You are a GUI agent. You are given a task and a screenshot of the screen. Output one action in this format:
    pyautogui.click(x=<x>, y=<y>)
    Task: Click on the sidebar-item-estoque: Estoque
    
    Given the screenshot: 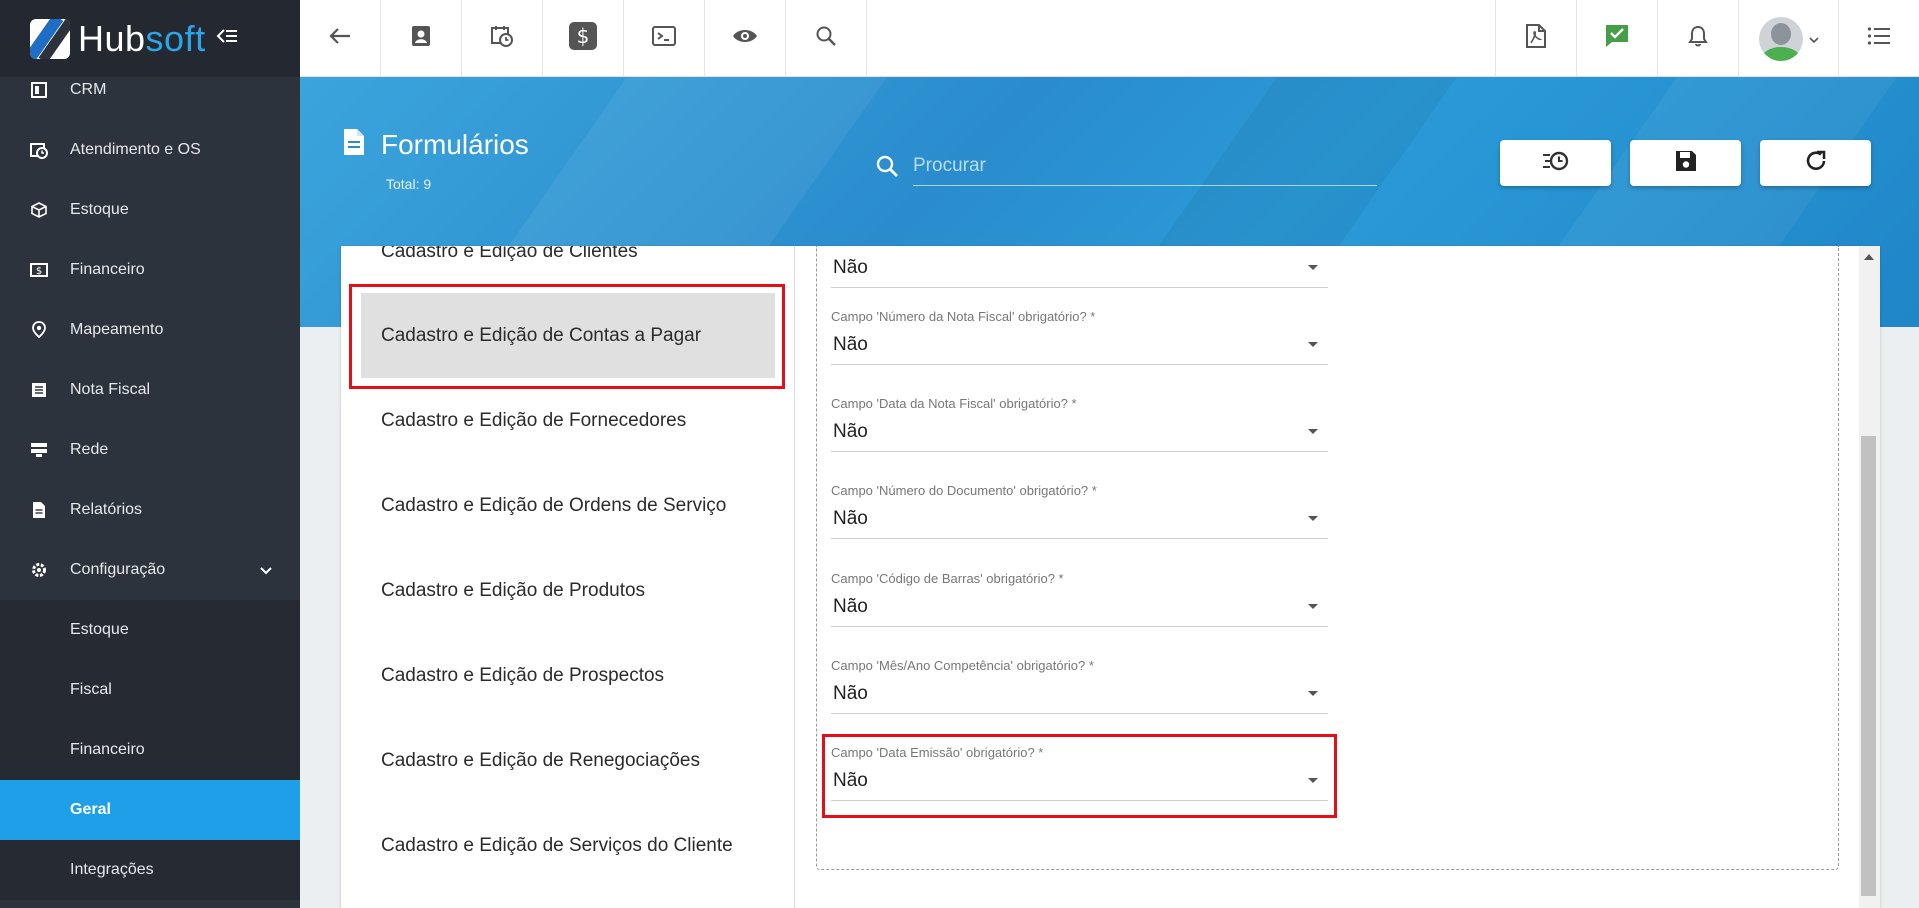 What is the action you would take?
    pyautogui.click(x=150, y=210)
    